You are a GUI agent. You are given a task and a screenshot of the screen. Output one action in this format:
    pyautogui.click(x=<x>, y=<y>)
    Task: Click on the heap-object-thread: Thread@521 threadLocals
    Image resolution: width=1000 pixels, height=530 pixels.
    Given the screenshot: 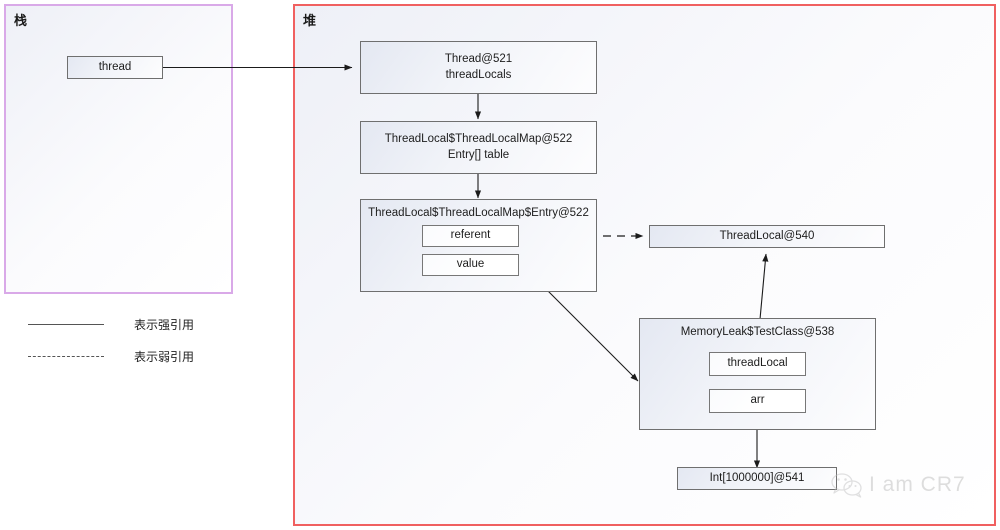 What is the action you would take?
    pyautogui.click(x=478, y=67)
    